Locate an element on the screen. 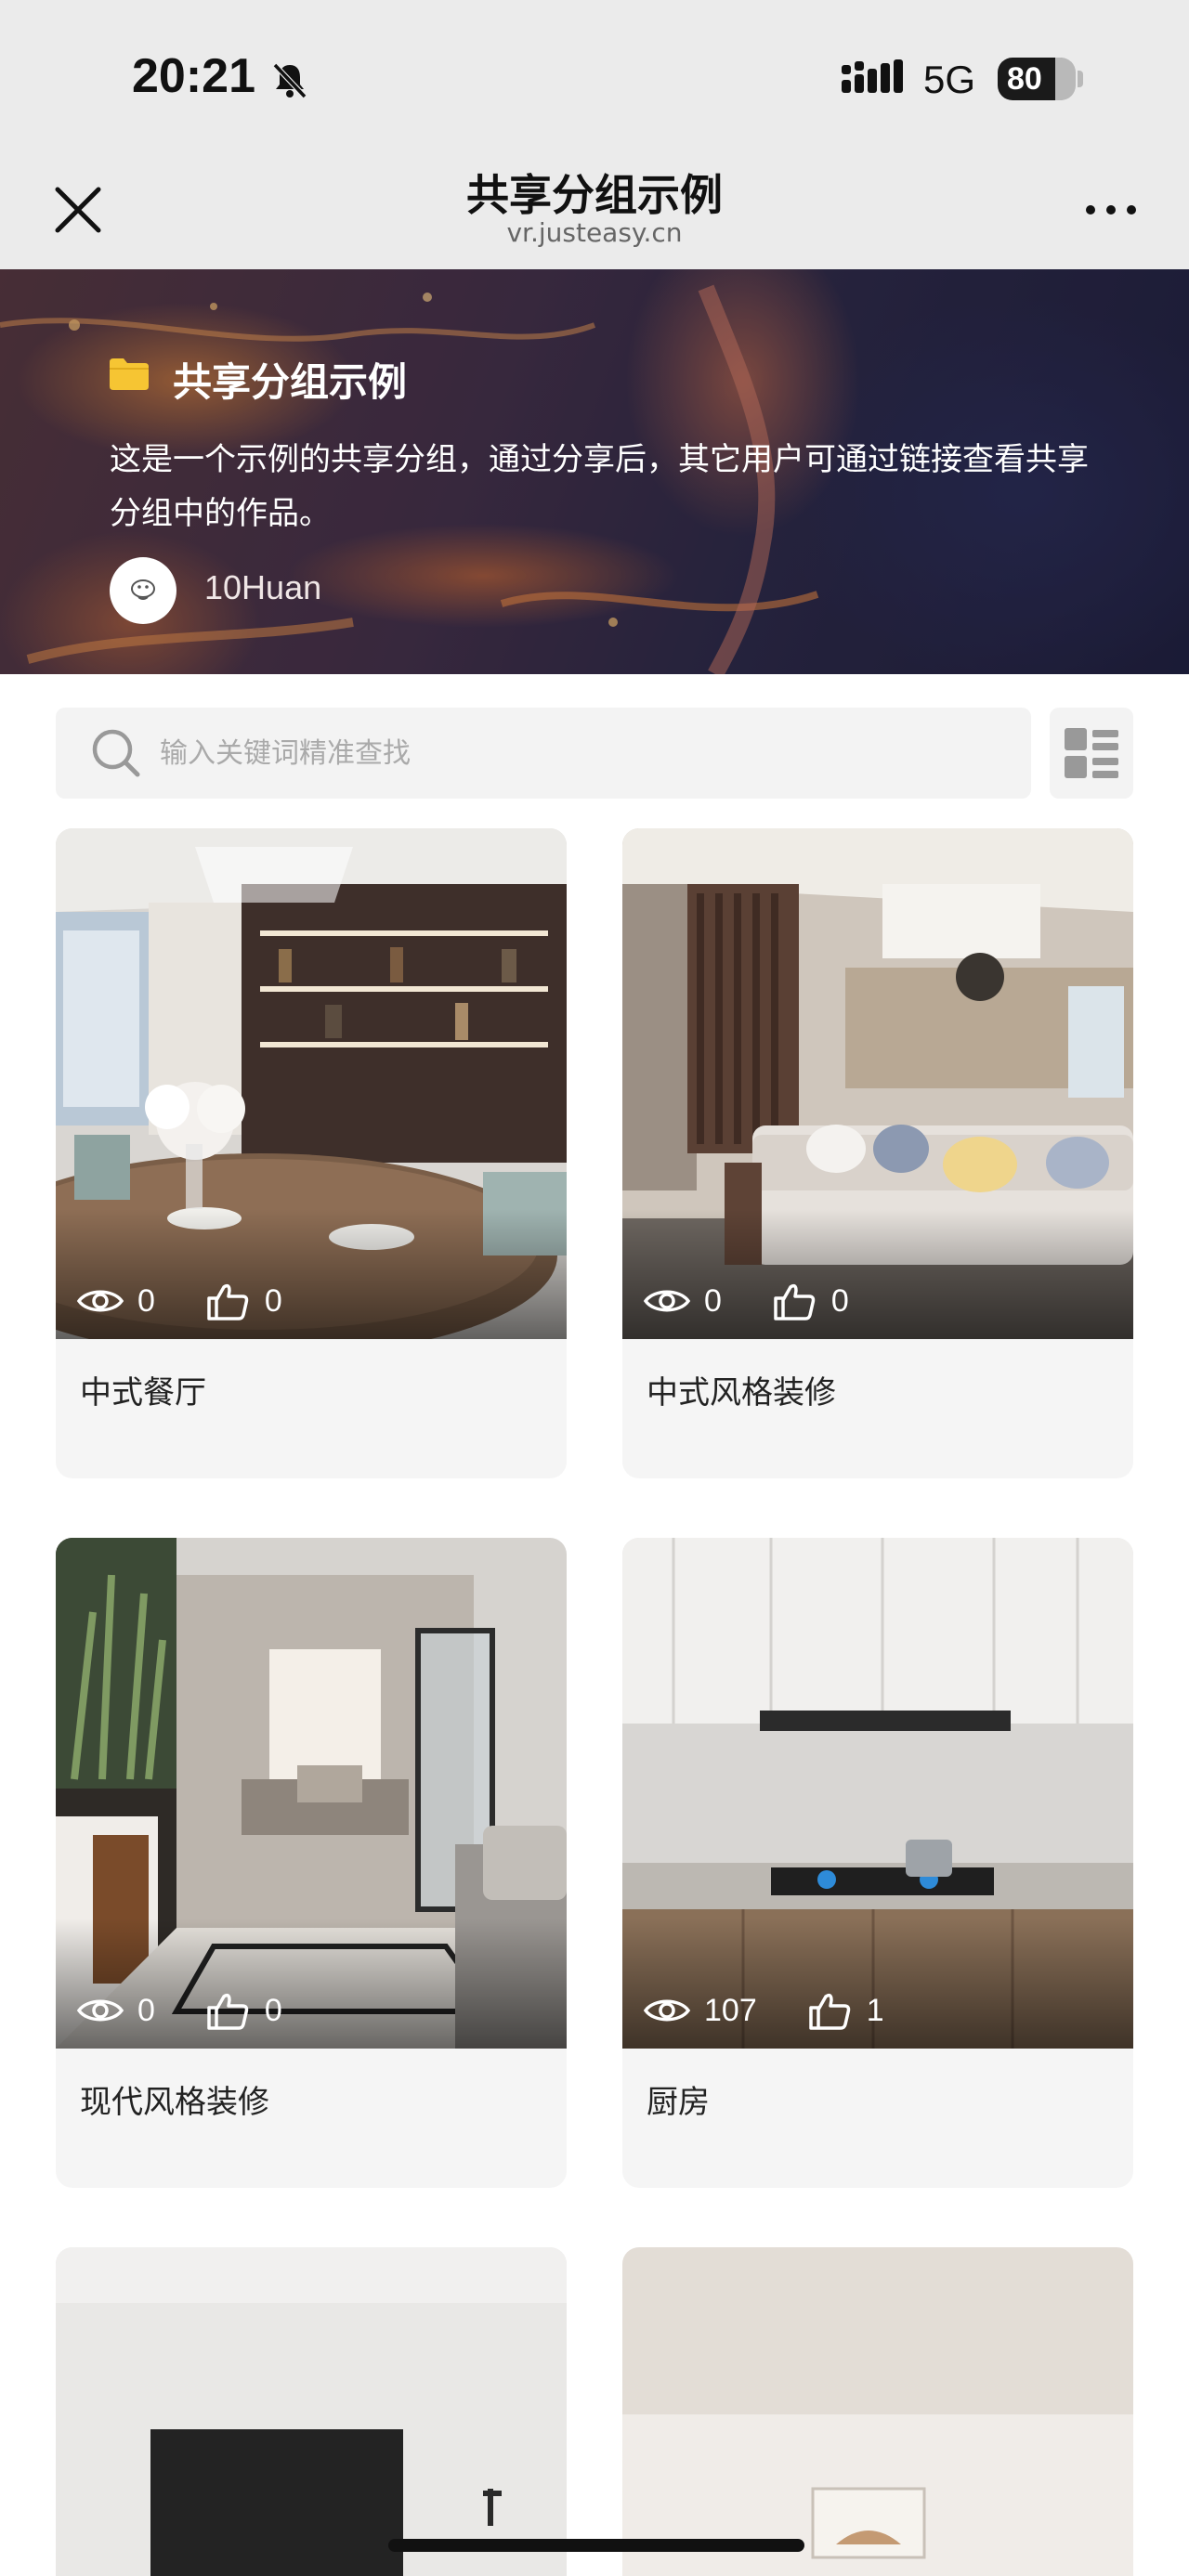 Image resolution: width=1189 pixels, height=2576 pixels. work-card: 0 0 中式风格装修 is located at coordinates (877, 1153).